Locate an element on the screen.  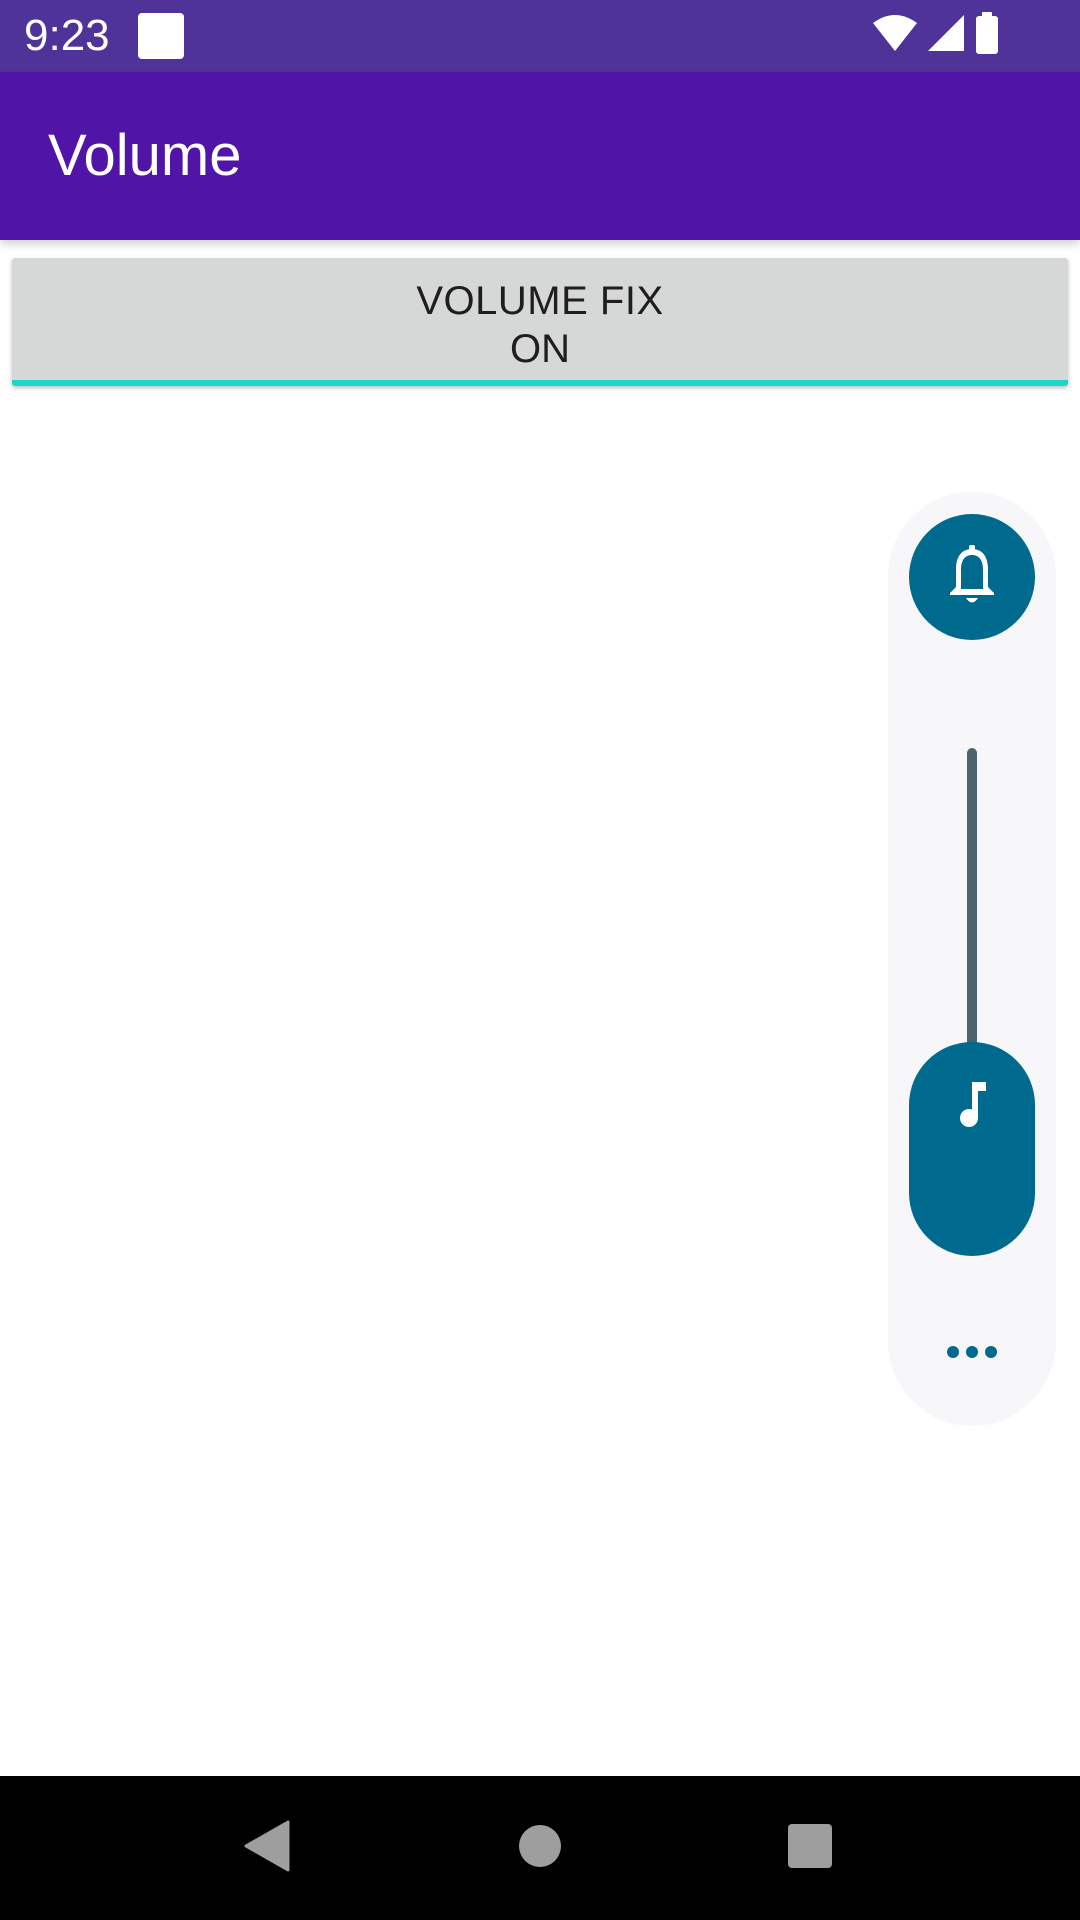
recents-button is located at coordinates (810, 1848).